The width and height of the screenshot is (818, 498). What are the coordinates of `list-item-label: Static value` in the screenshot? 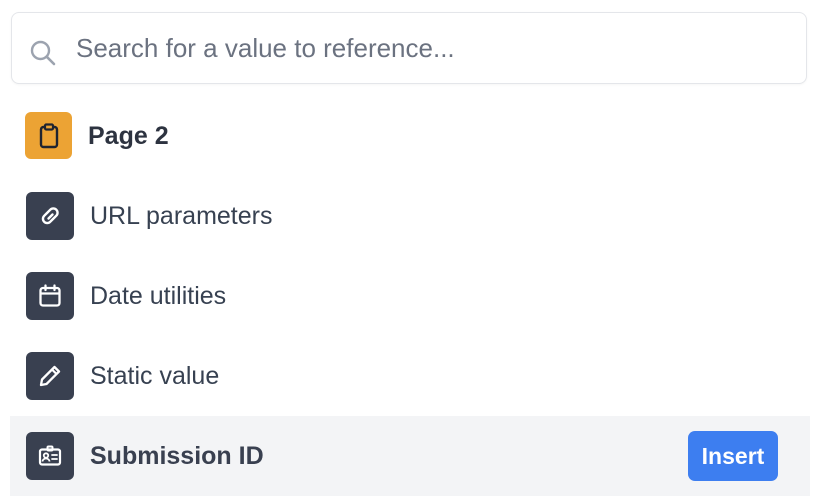 It's located at (155, 376).